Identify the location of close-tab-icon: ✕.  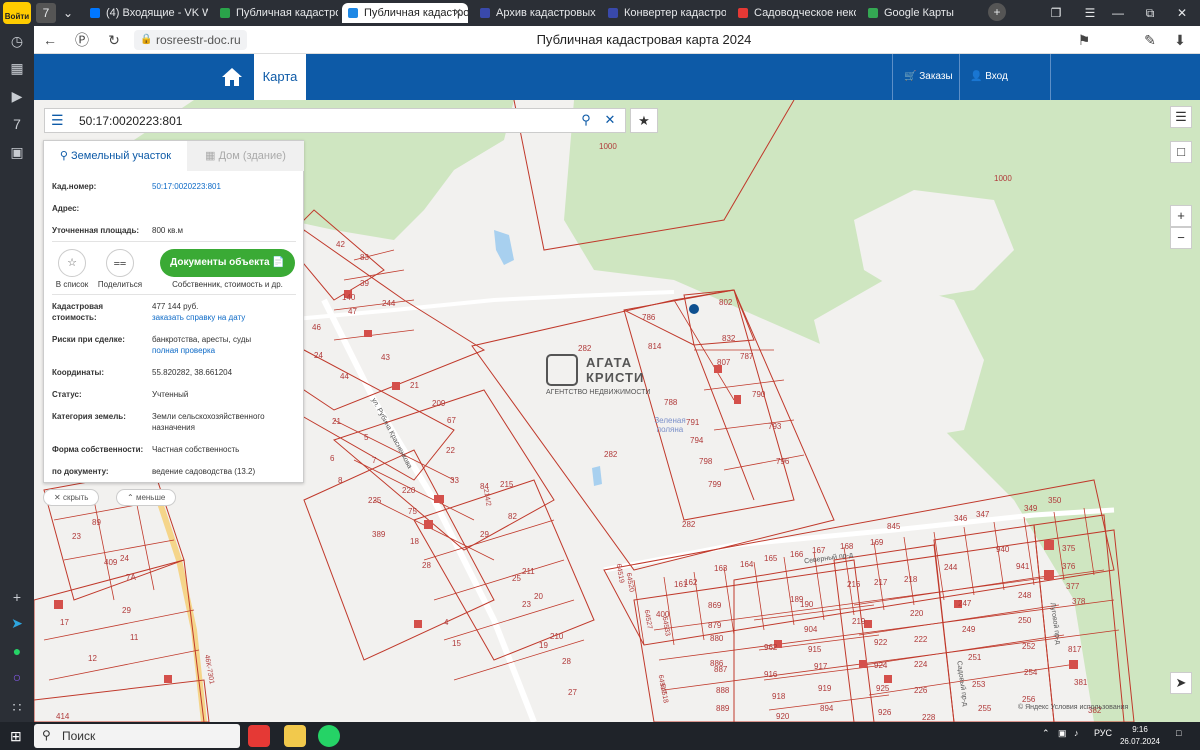
(457, 13).